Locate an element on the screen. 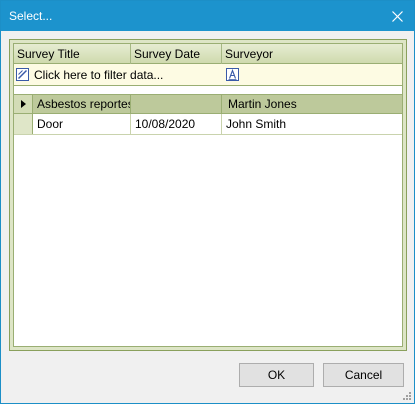  table-row: Door 10/08/2020 John Smith is located at coordinates (208, 124).